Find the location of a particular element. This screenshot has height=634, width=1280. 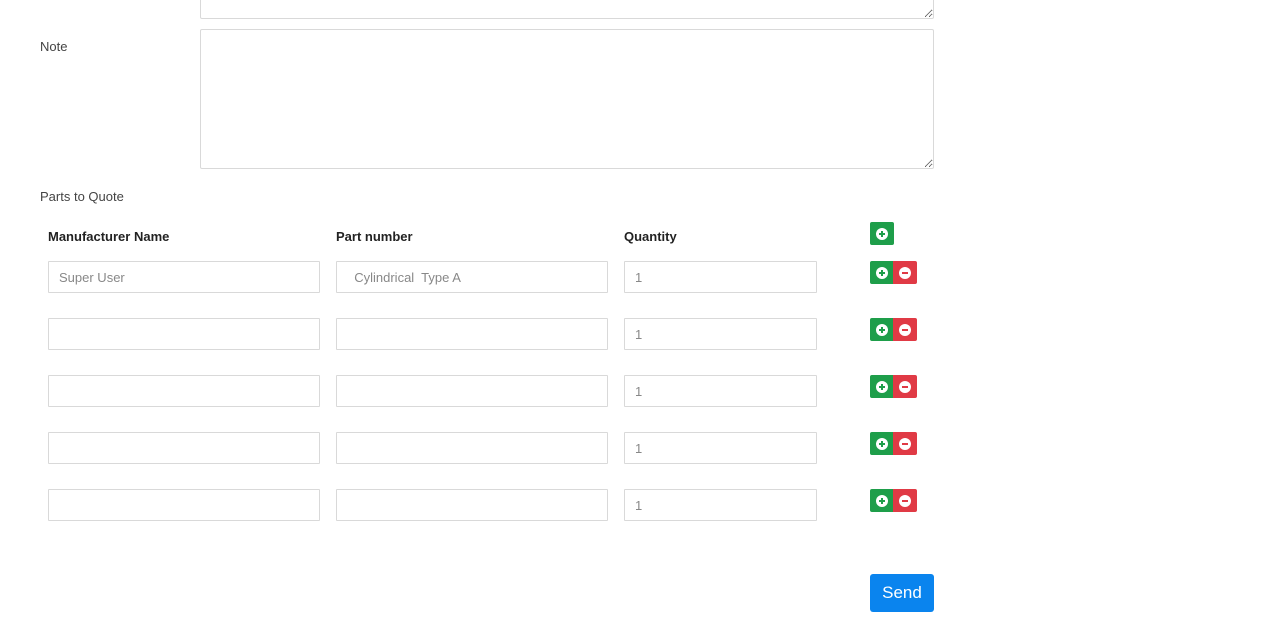

add-row-button-header is located at coordinates (882, 233).